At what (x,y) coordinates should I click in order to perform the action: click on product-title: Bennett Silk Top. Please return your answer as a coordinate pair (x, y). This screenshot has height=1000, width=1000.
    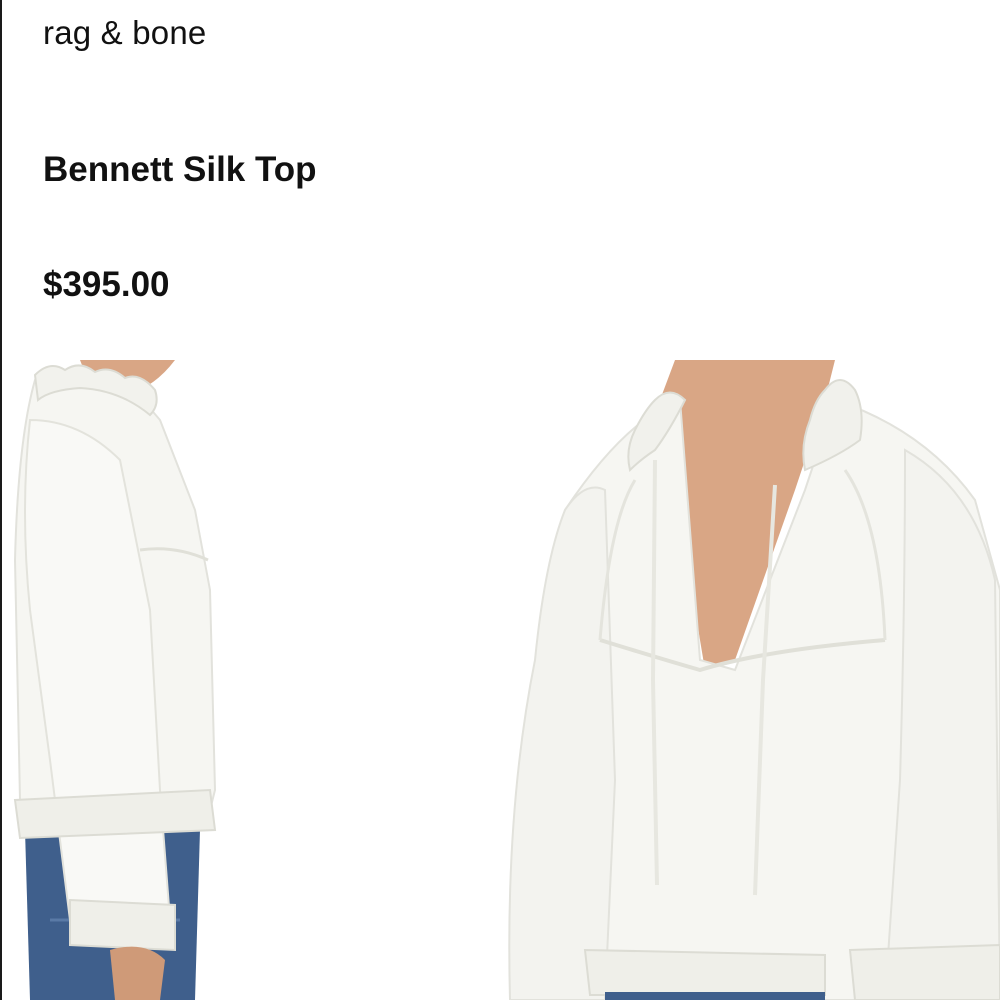
    Looking at the image, I should click on (180, 169).